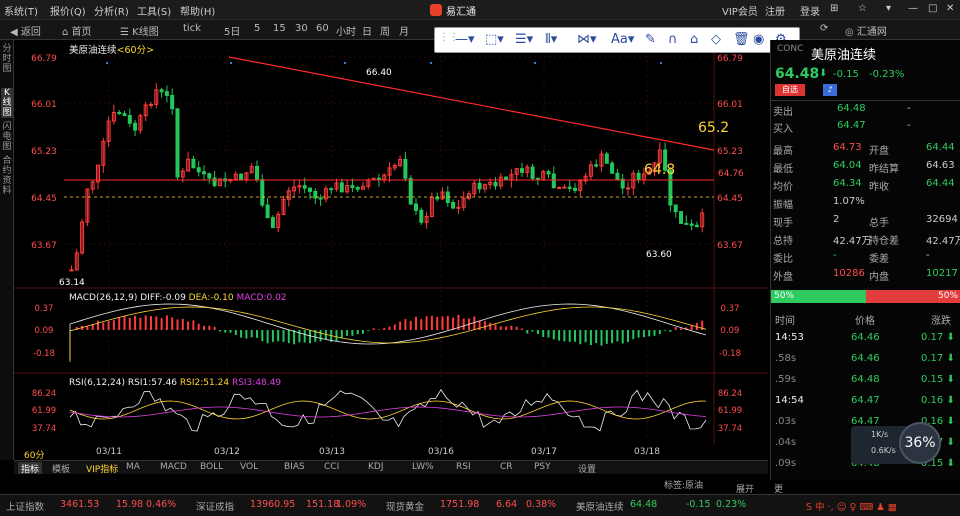 The height and width of the screenshot is (516, 960). I want to click on period-day: 日, so click(367, 30).